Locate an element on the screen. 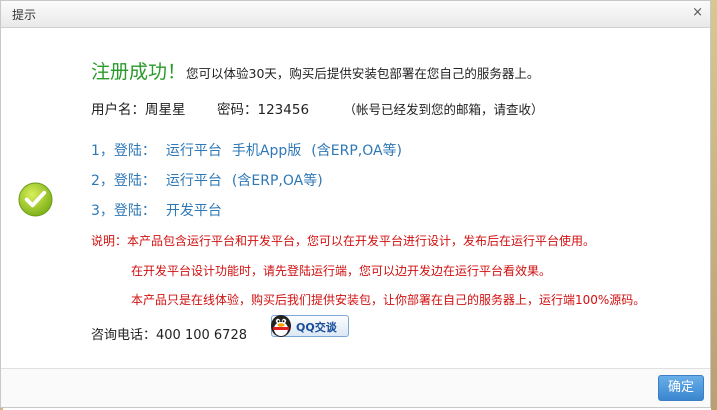  password-value: 123456 is located at coordinates (283, 110).